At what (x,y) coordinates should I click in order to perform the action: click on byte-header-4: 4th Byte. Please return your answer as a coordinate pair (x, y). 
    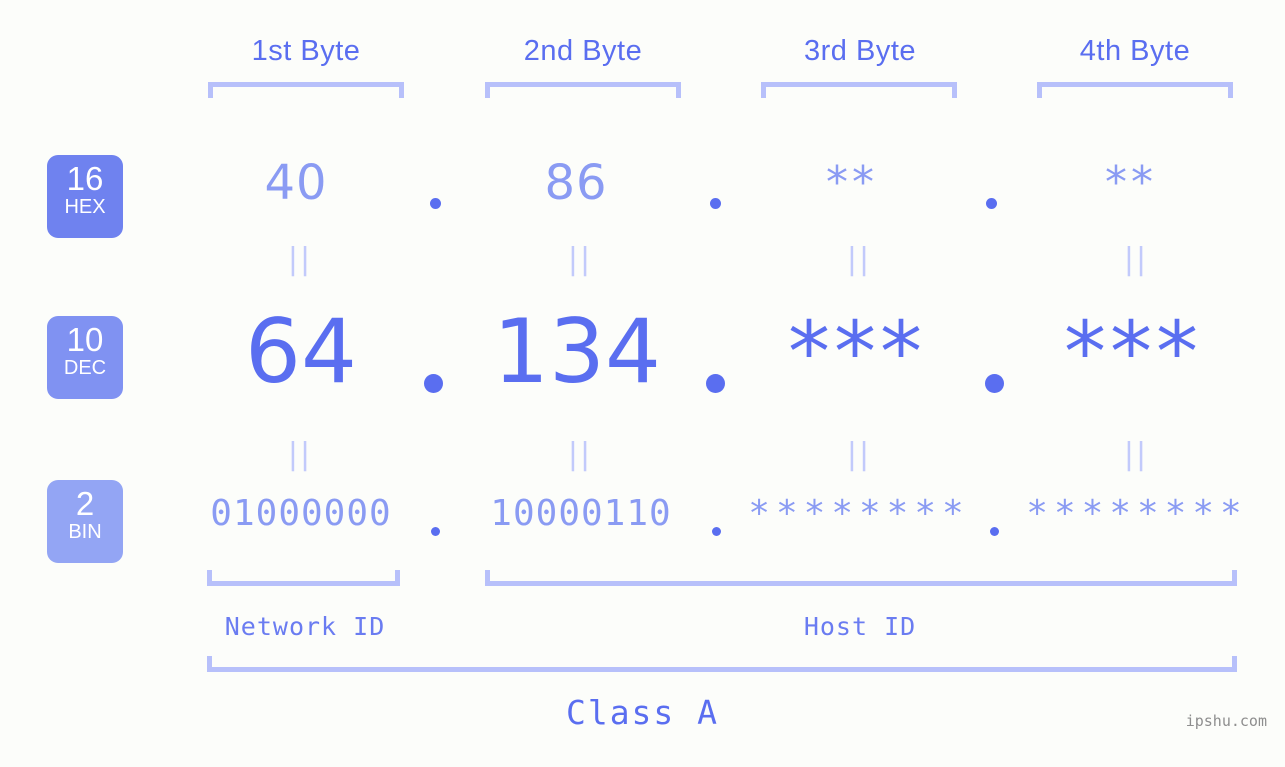
    Looking at the image, I should click on (1135, 51).